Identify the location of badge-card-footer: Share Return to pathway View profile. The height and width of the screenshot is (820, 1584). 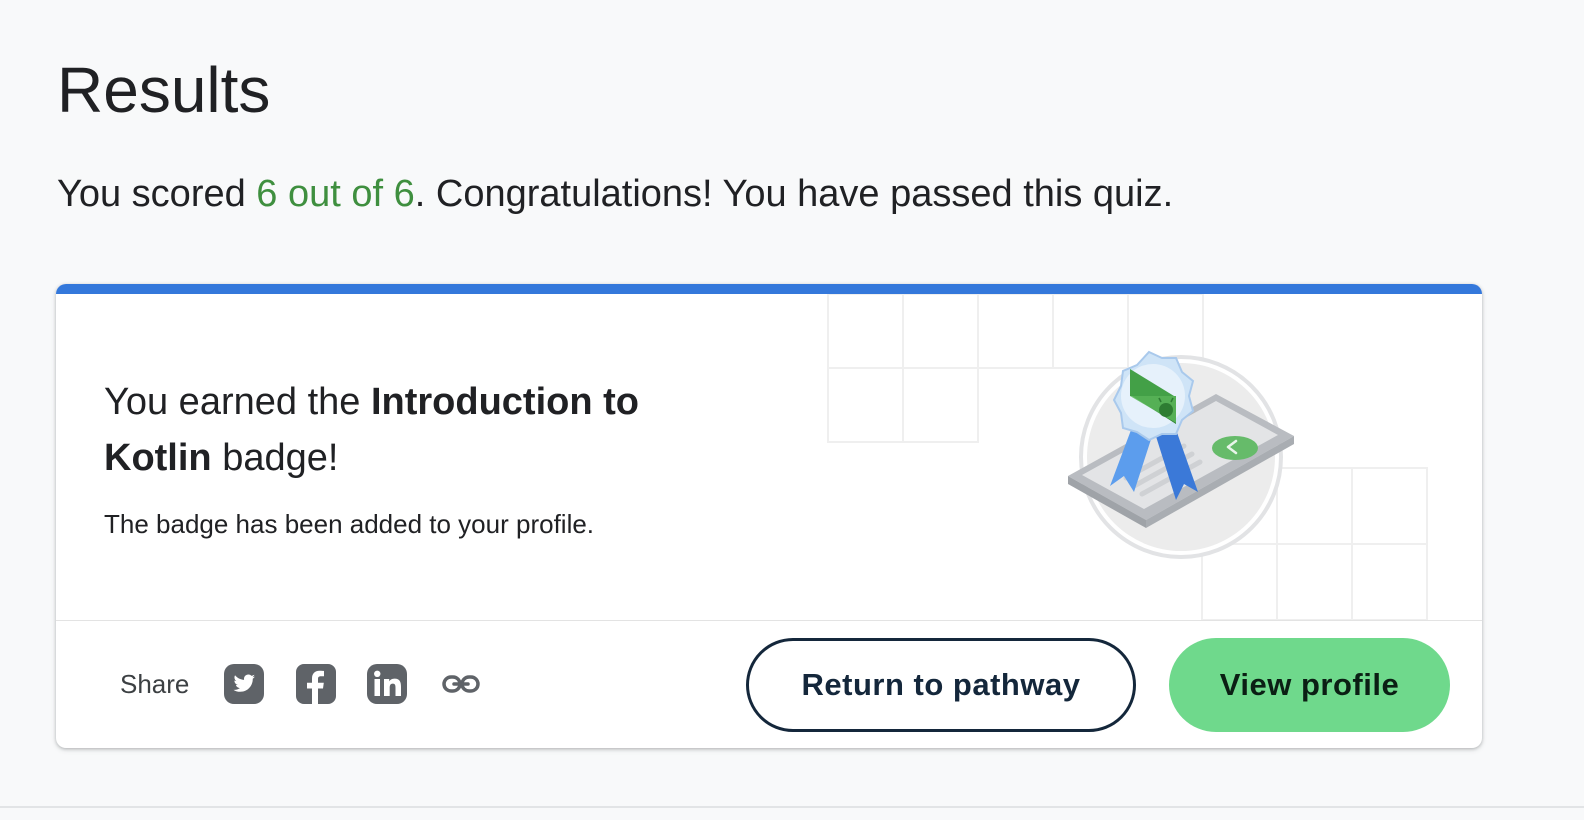
(769, 684).